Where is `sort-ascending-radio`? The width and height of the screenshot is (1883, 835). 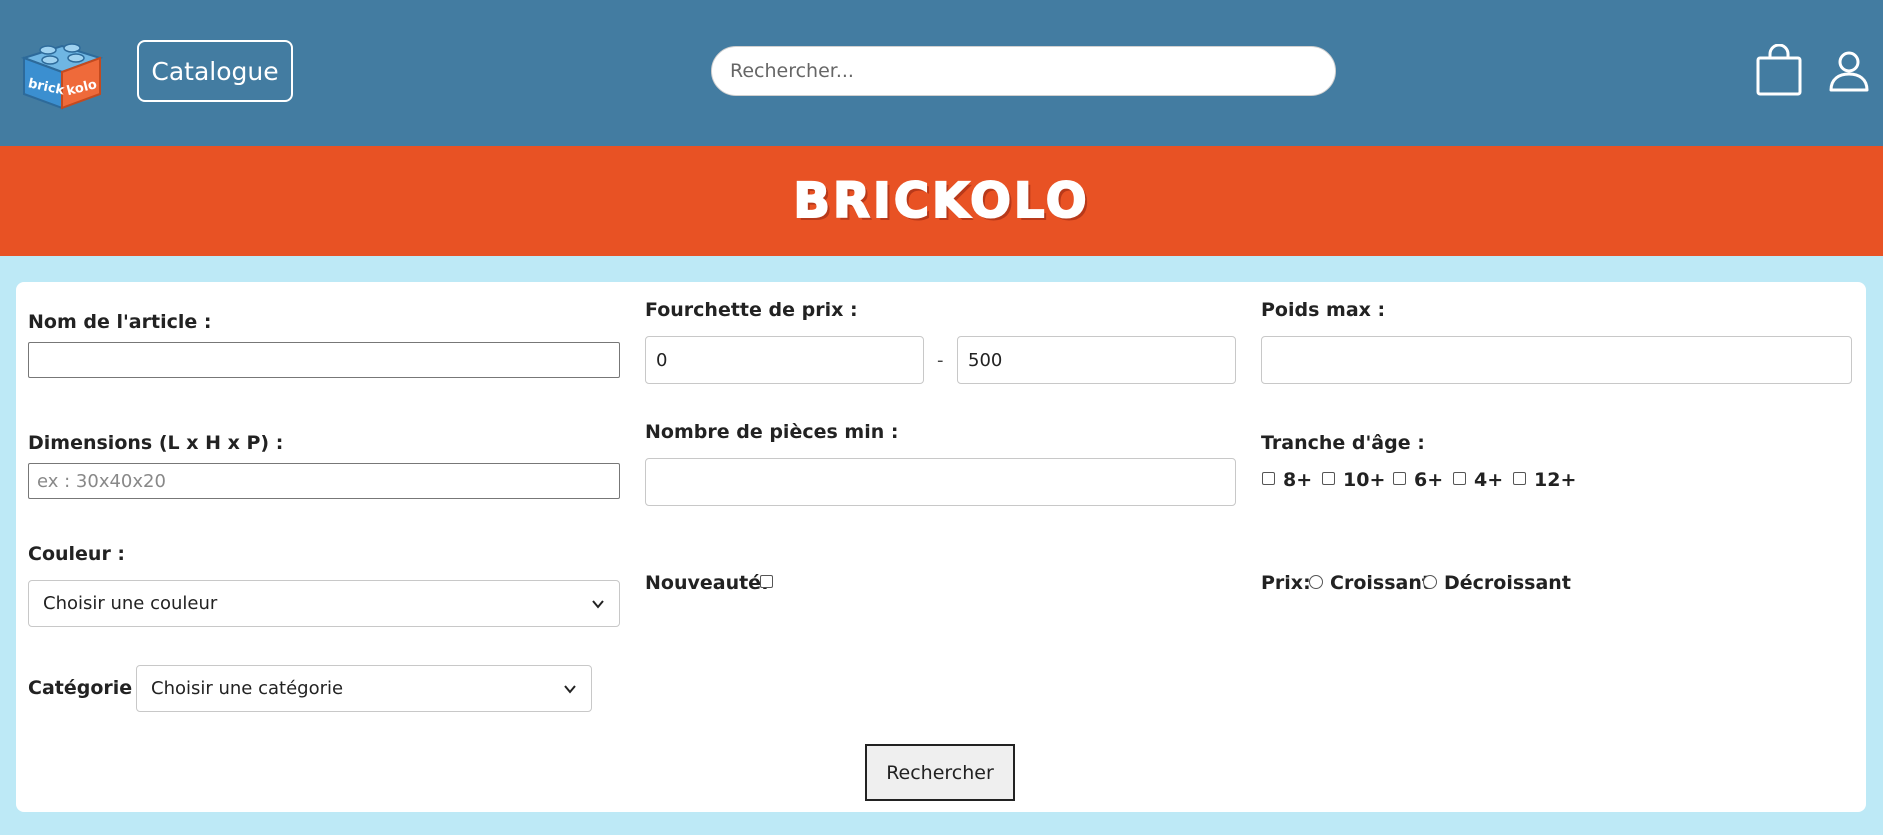 sort-ascending-radio is located at coordinates (1316, 582).